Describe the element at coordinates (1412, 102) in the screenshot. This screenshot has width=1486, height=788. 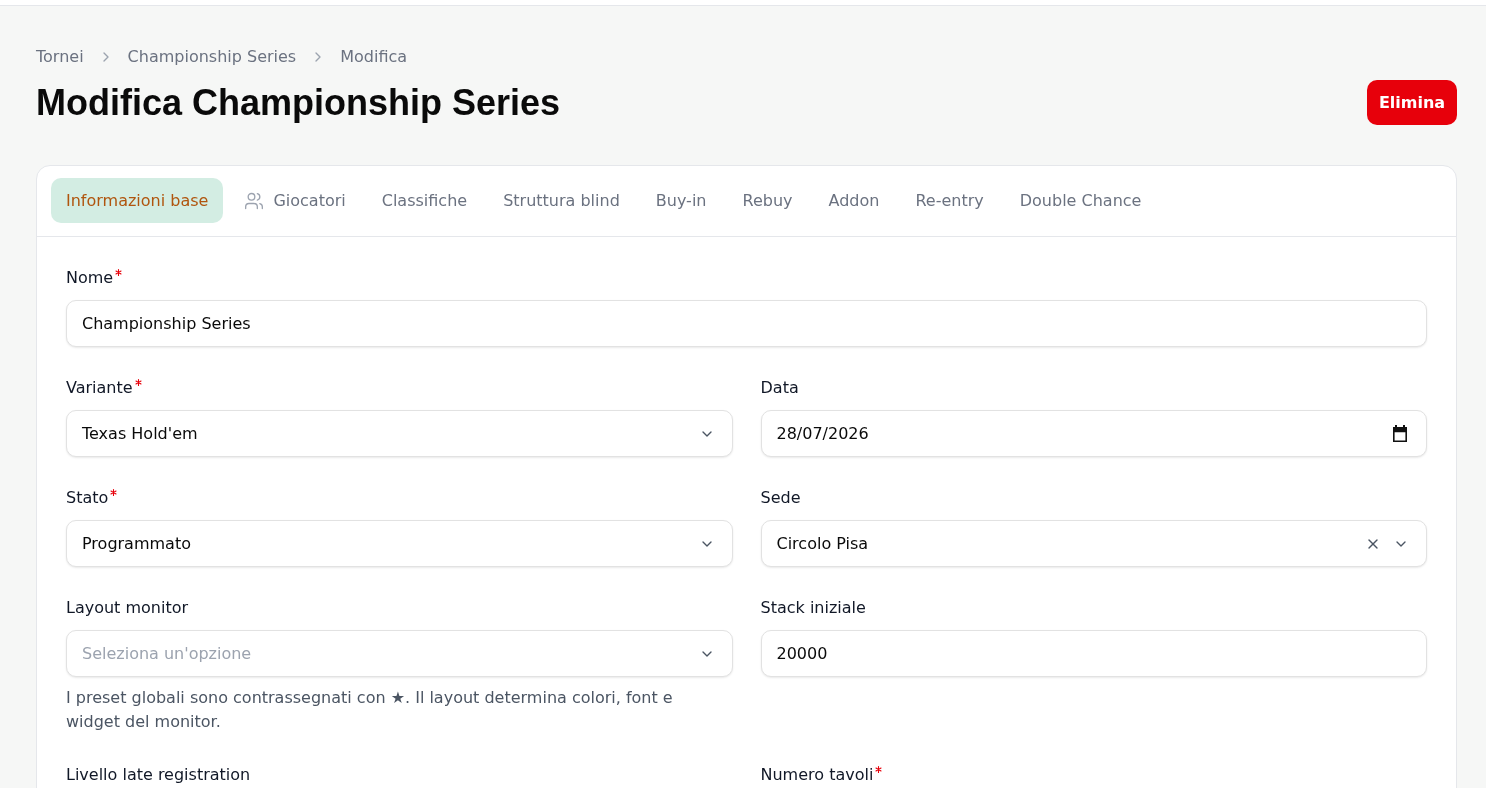
I see `delete-button: Elimina` at that location.